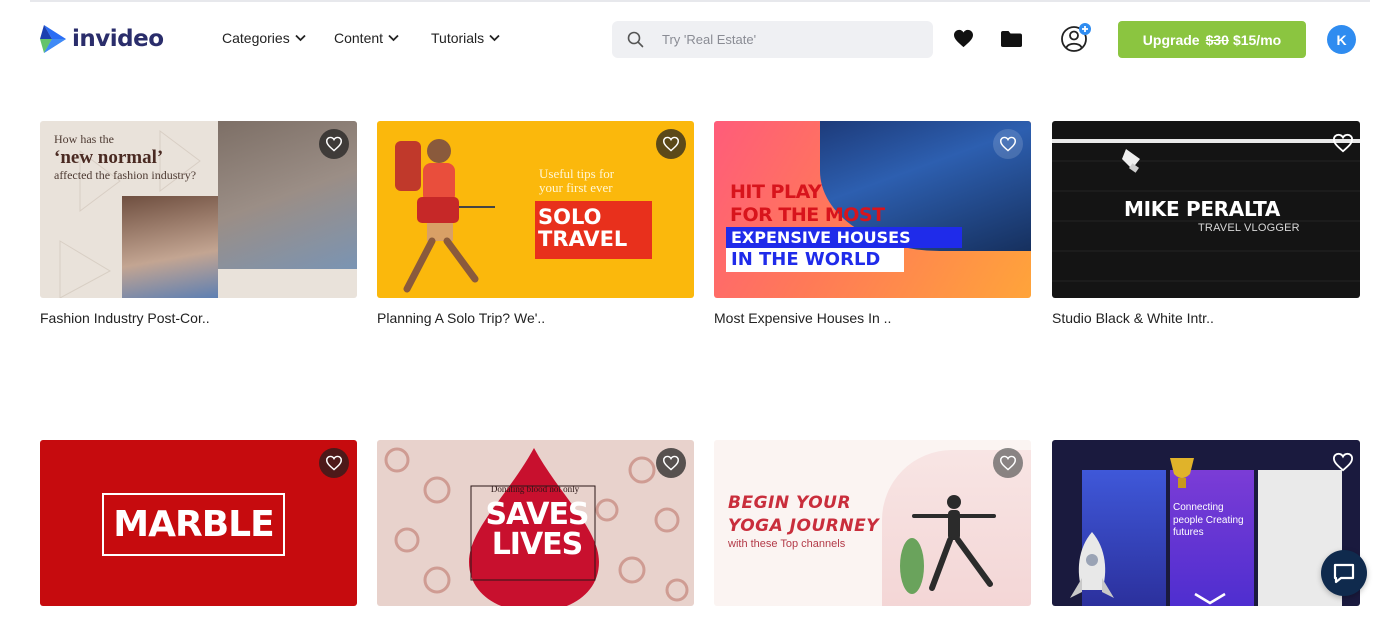 This screenshot has width=1400, height=642. I want to click on nav-content: Content, so click(366, 38).